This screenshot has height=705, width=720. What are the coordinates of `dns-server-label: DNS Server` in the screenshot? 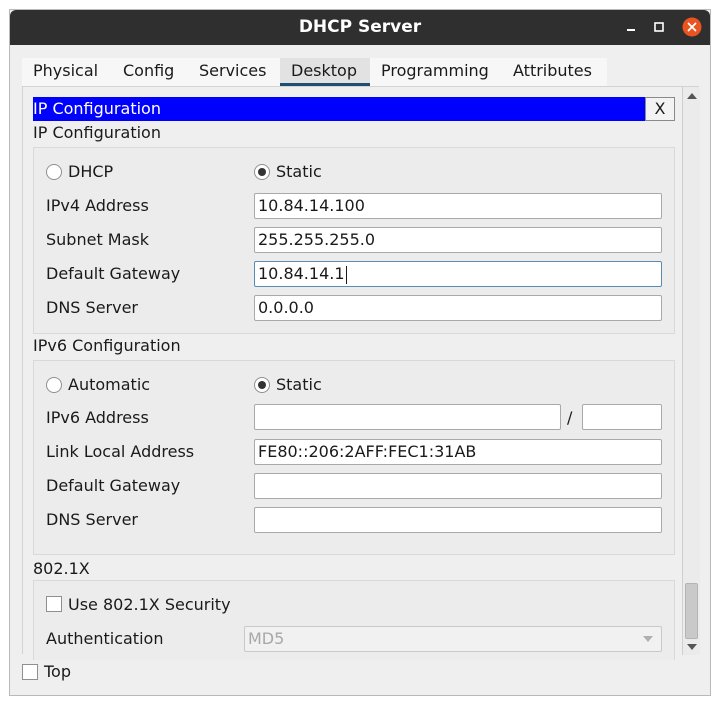 It's located at (92, 307).